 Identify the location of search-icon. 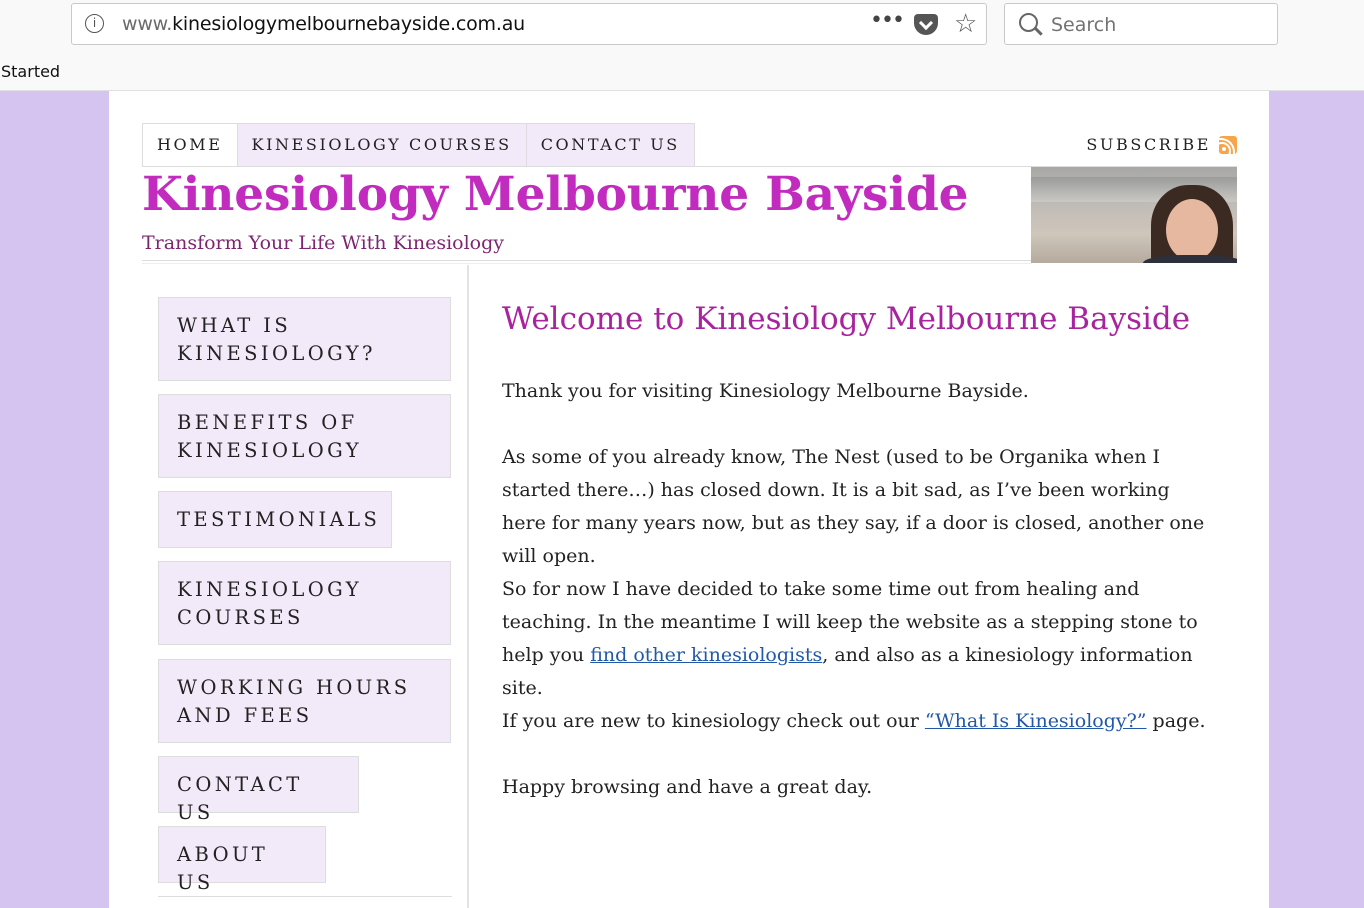
(1028, 22).